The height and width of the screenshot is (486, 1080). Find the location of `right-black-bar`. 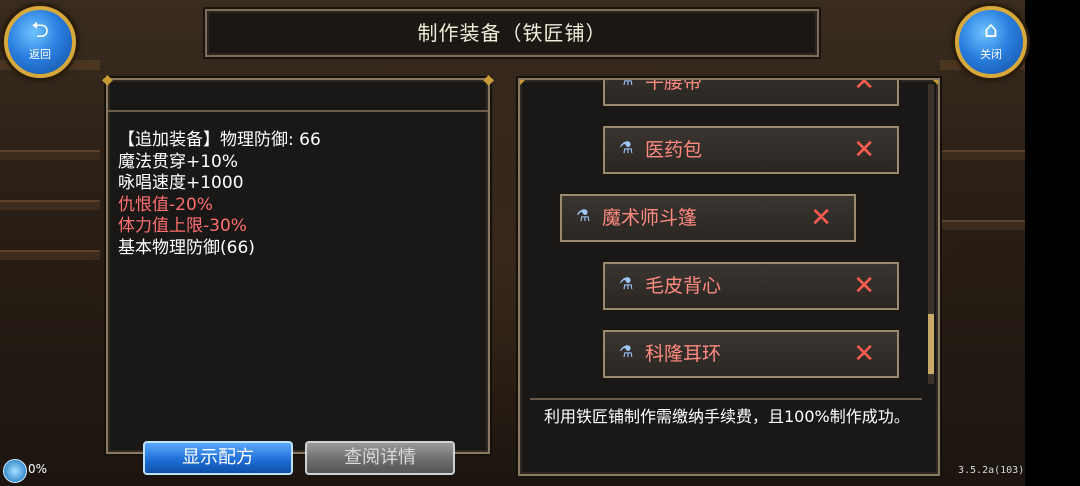

right-black-bar is located at coordinates (1052, 243).